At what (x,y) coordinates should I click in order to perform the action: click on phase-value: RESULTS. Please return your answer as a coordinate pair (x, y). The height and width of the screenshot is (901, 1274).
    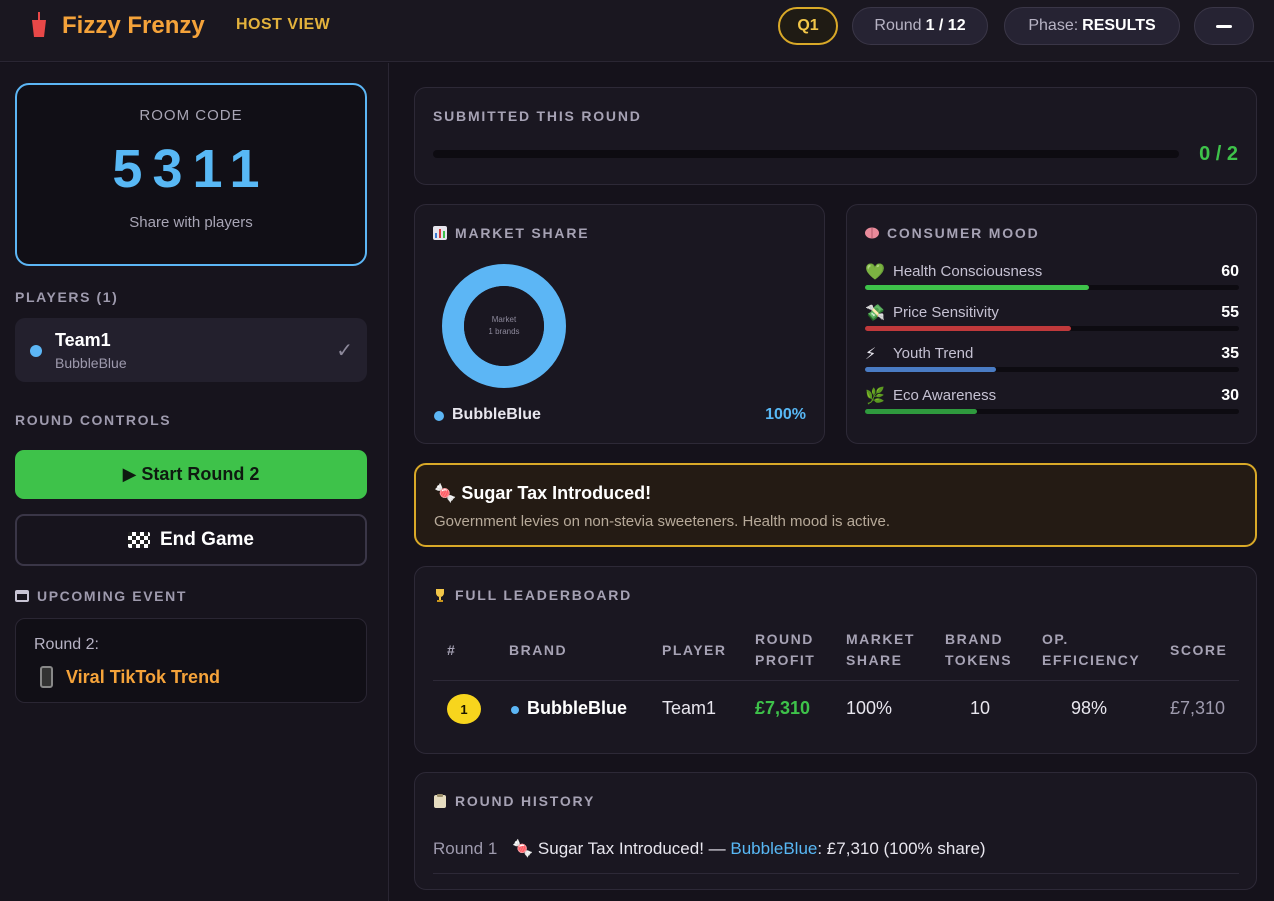
    Looking at the image, I should click on (1119, 25).